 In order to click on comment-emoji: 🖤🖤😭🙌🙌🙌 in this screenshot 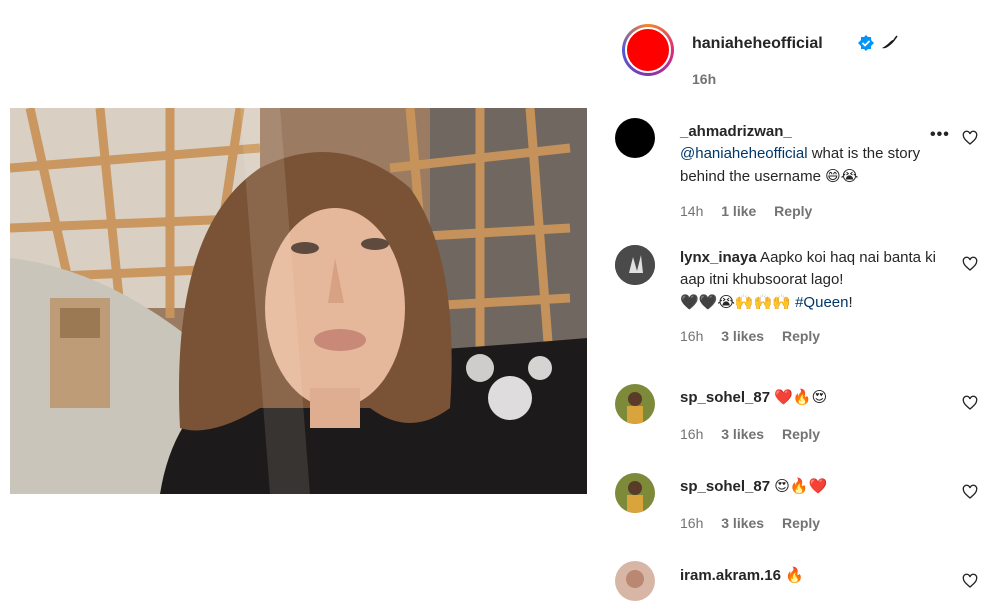, I will do `click(735, 302)`.